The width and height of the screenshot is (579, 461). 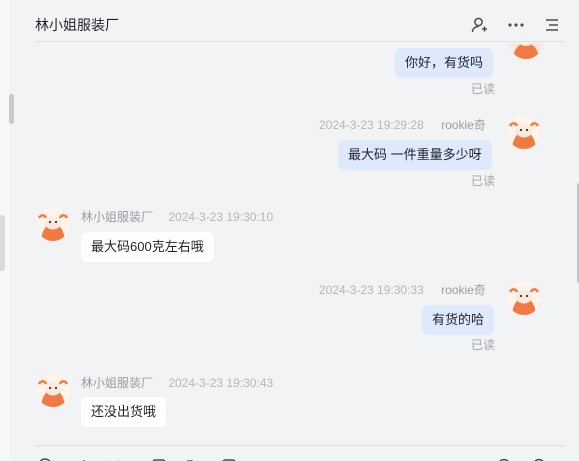 What do you see at coordinates (539, 459) in the screenshot?
I see `clock-icon` at bounding box center [539, 459].